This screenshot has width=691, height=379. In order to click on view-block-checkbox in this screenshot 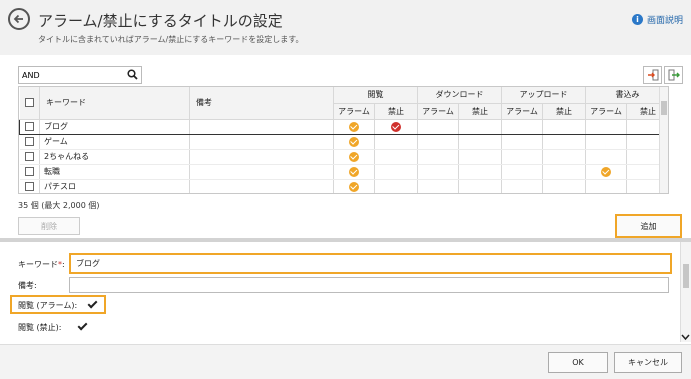, I will do `click(82, 326)`.